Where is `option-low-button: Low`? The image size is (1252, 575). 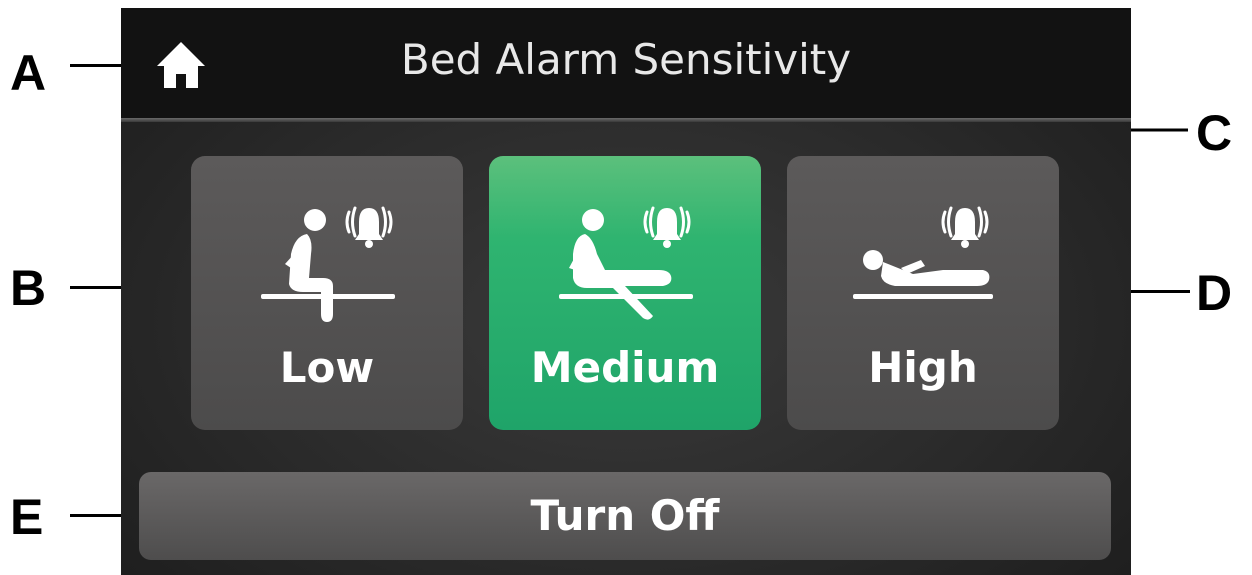 option-low-button: Low is located at coordinates (327, 293).